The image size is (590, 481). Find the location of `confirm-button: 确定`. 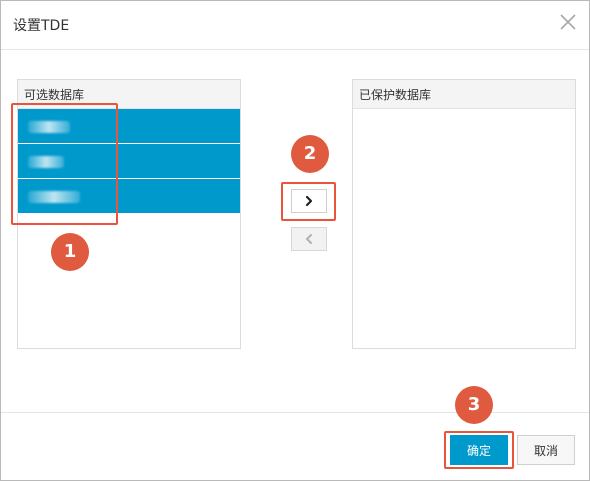

confirm-button: 确定 is located at coordinates (479, 450).